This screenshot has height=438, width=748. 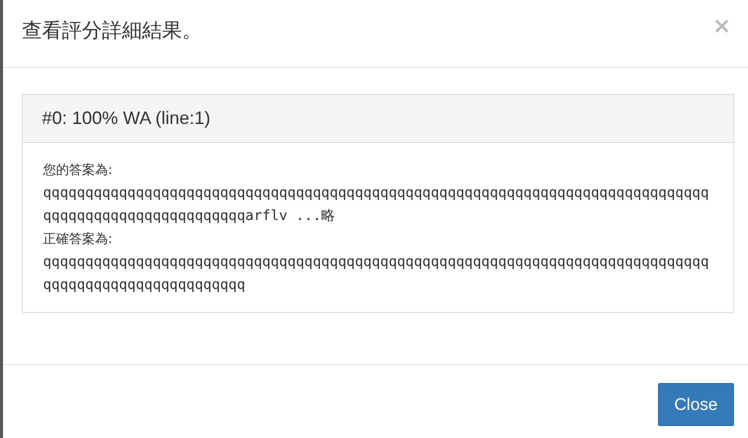 What do you see at coordinates (78, 171) in the screenshot?
I see `answer-label: 您的答案為:` at bounding box center [78, 171].